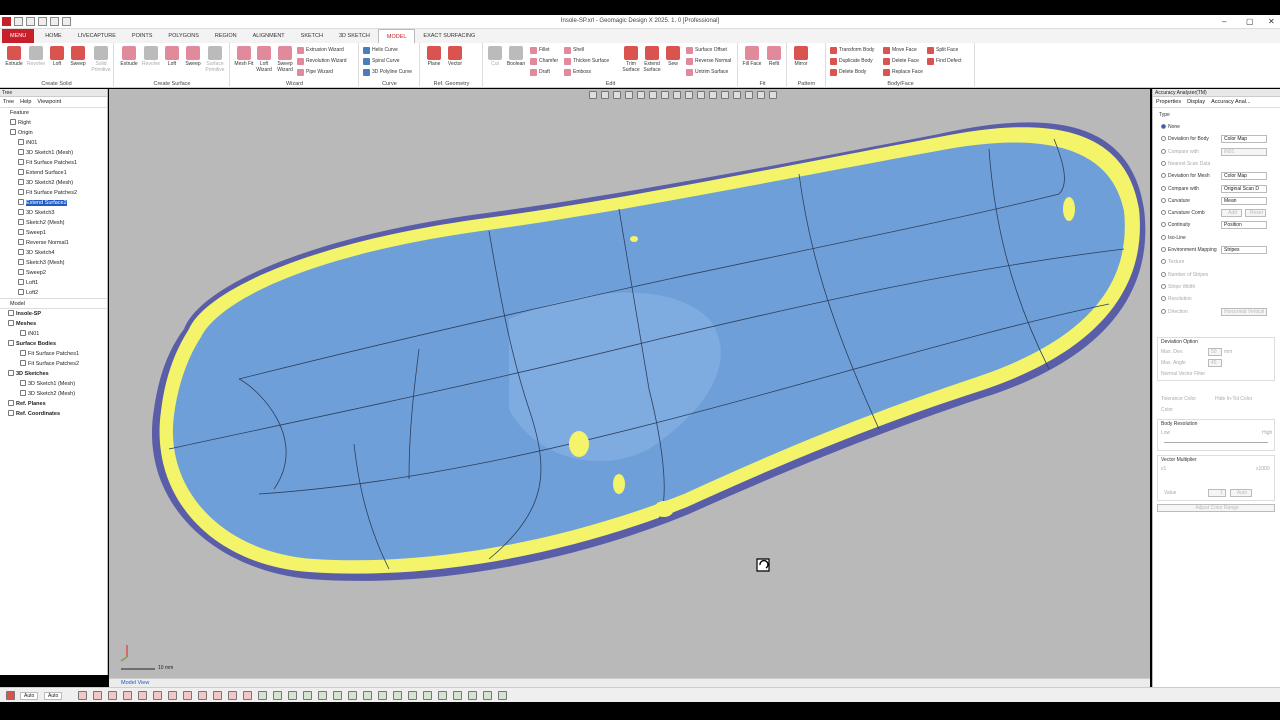 Image resolution: width=1280 pixels, height=720 pixels. What do you see at coordinates (352, 695) in the screenshot?
I see `view-back-icon` at bounding box center [352, 695].